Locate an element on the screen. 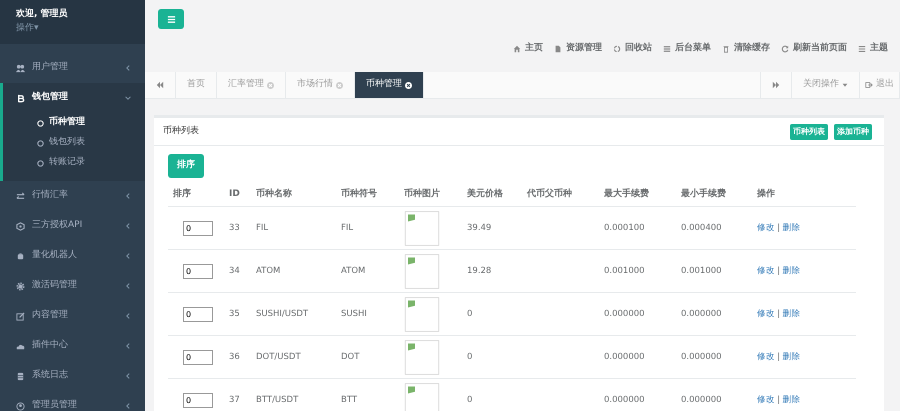 Image resolution: width=900 pixels, height=411 pixels. sidebar-item: 行情汇率 is located at coordinates (72, 196).